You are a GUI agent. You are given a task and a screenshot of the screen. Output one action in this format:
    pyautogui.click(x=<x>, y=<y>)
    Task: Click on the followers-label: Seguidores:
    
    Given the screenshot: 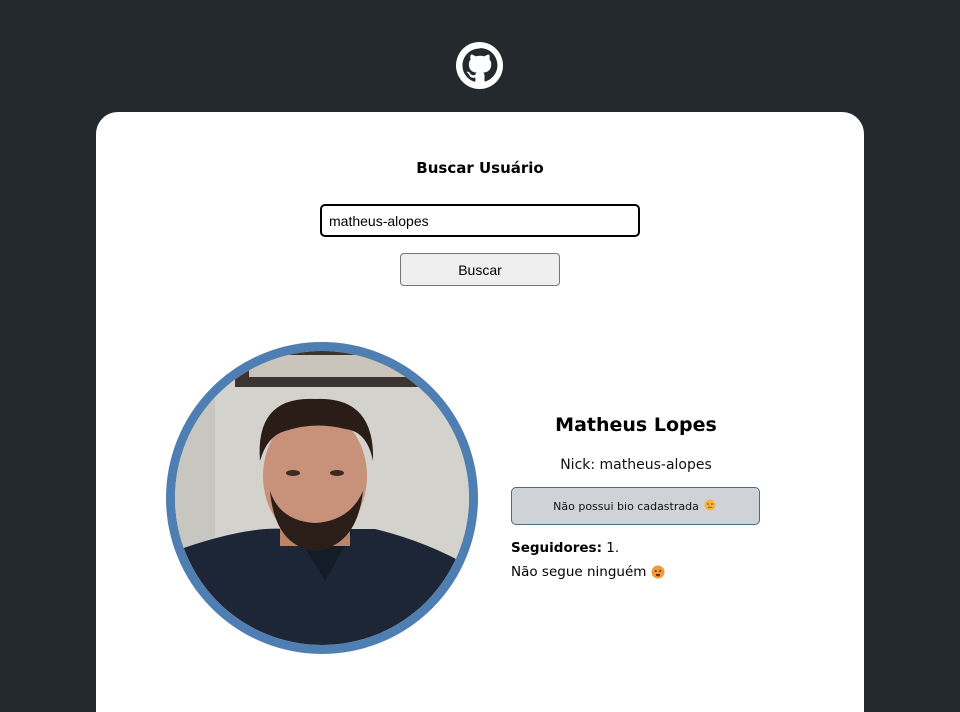 What is the action you would take?
    pyautogui.click(x=556, y=548)
    